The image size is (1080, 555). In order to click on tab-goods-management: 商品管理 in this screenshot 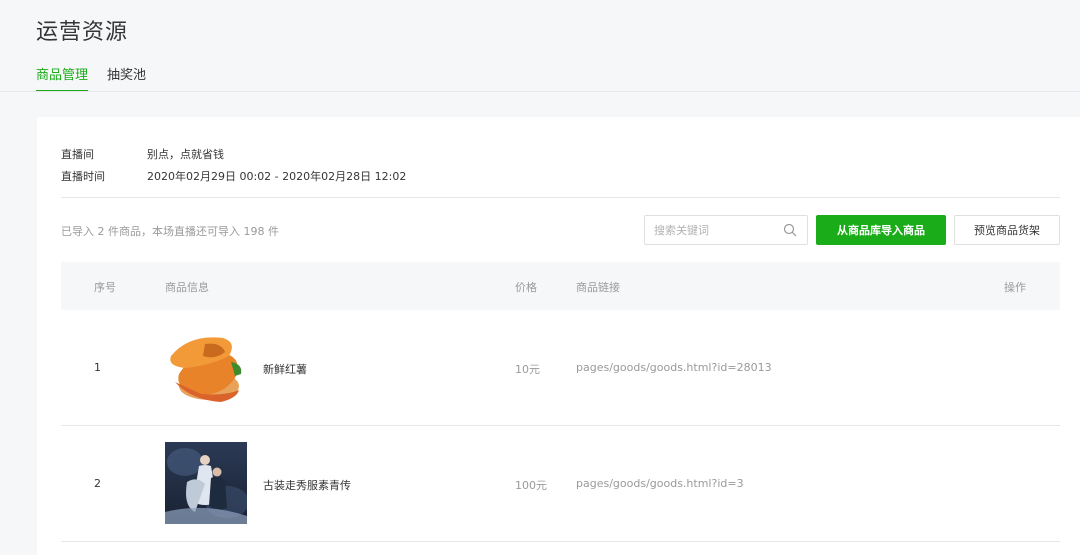, I will do `click(62, 78)`.